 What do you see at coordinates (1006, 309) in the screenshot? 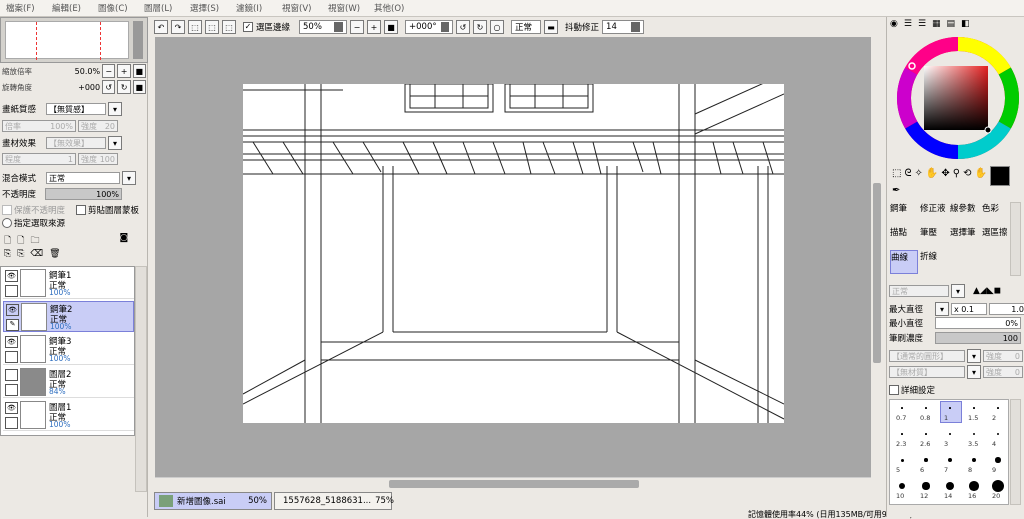
I see `max-size-value: 1.0` at bounding box center [1006, 309].